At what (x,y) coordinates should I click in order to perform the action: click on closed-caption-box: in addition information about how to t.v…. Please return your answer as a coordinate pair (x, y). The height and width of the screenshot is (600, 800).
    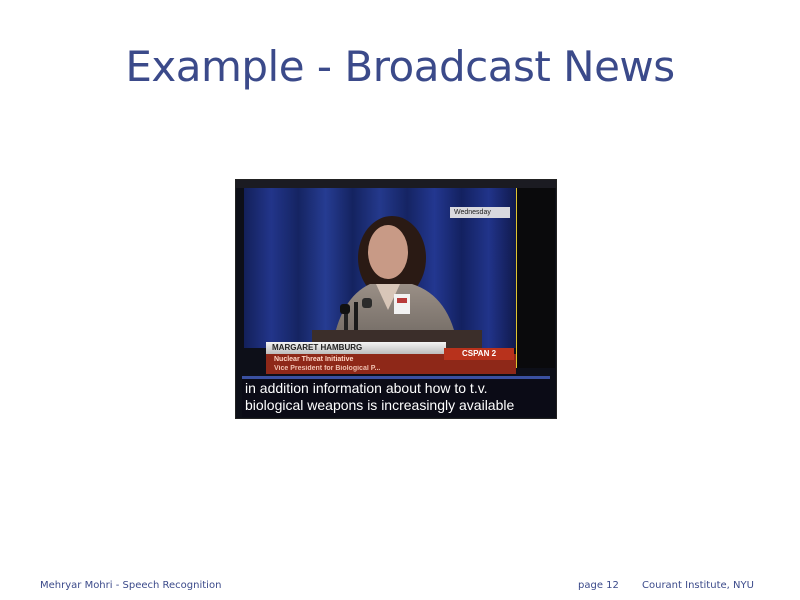
    Looking at the image, I should click on (396, 396).